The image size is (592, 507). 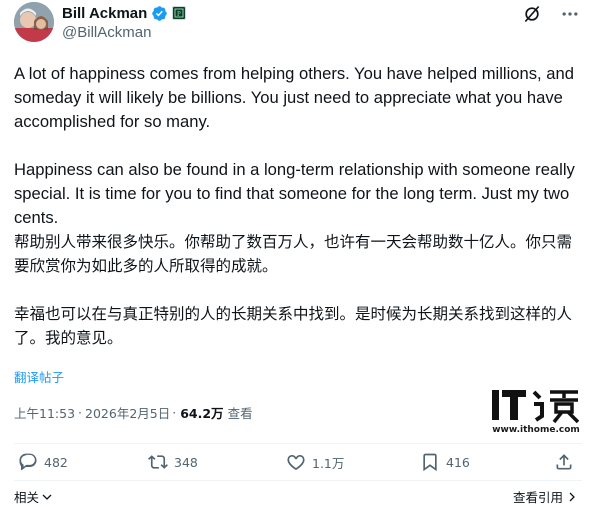 What do you see at coordinates (186, 462) in the screenshot?
I see `repost-count: 348` at bounding box center [186, 462].